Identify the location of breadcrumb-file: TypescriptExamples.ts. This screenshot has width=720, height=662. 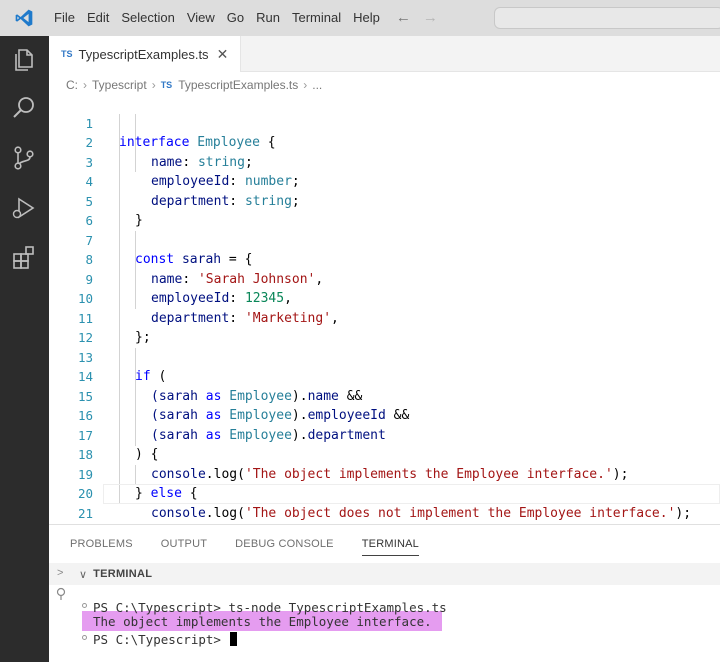
(238, 85).